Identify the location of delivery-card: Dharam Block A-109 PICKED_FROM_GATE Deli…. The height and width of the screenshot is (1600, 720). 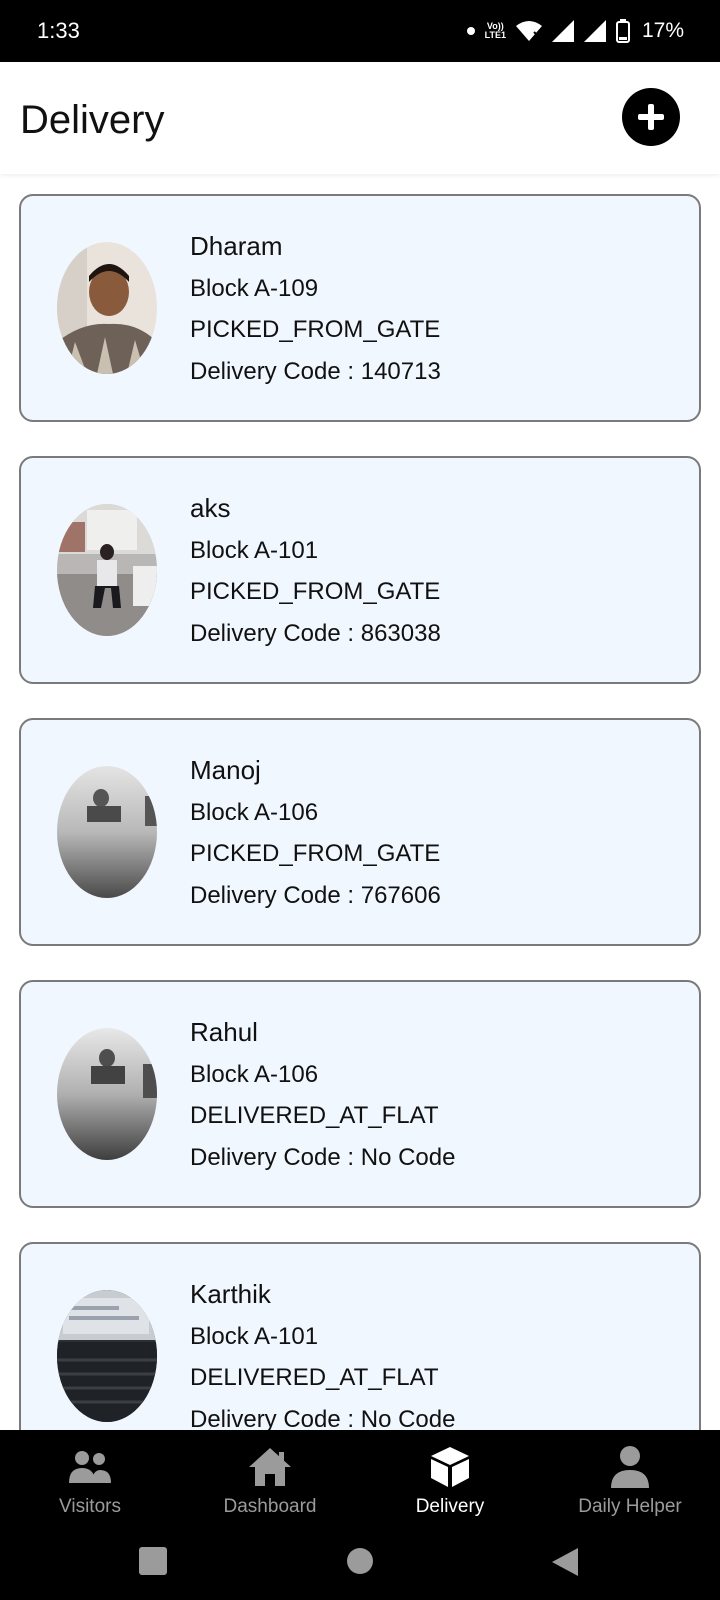
(360, 308).